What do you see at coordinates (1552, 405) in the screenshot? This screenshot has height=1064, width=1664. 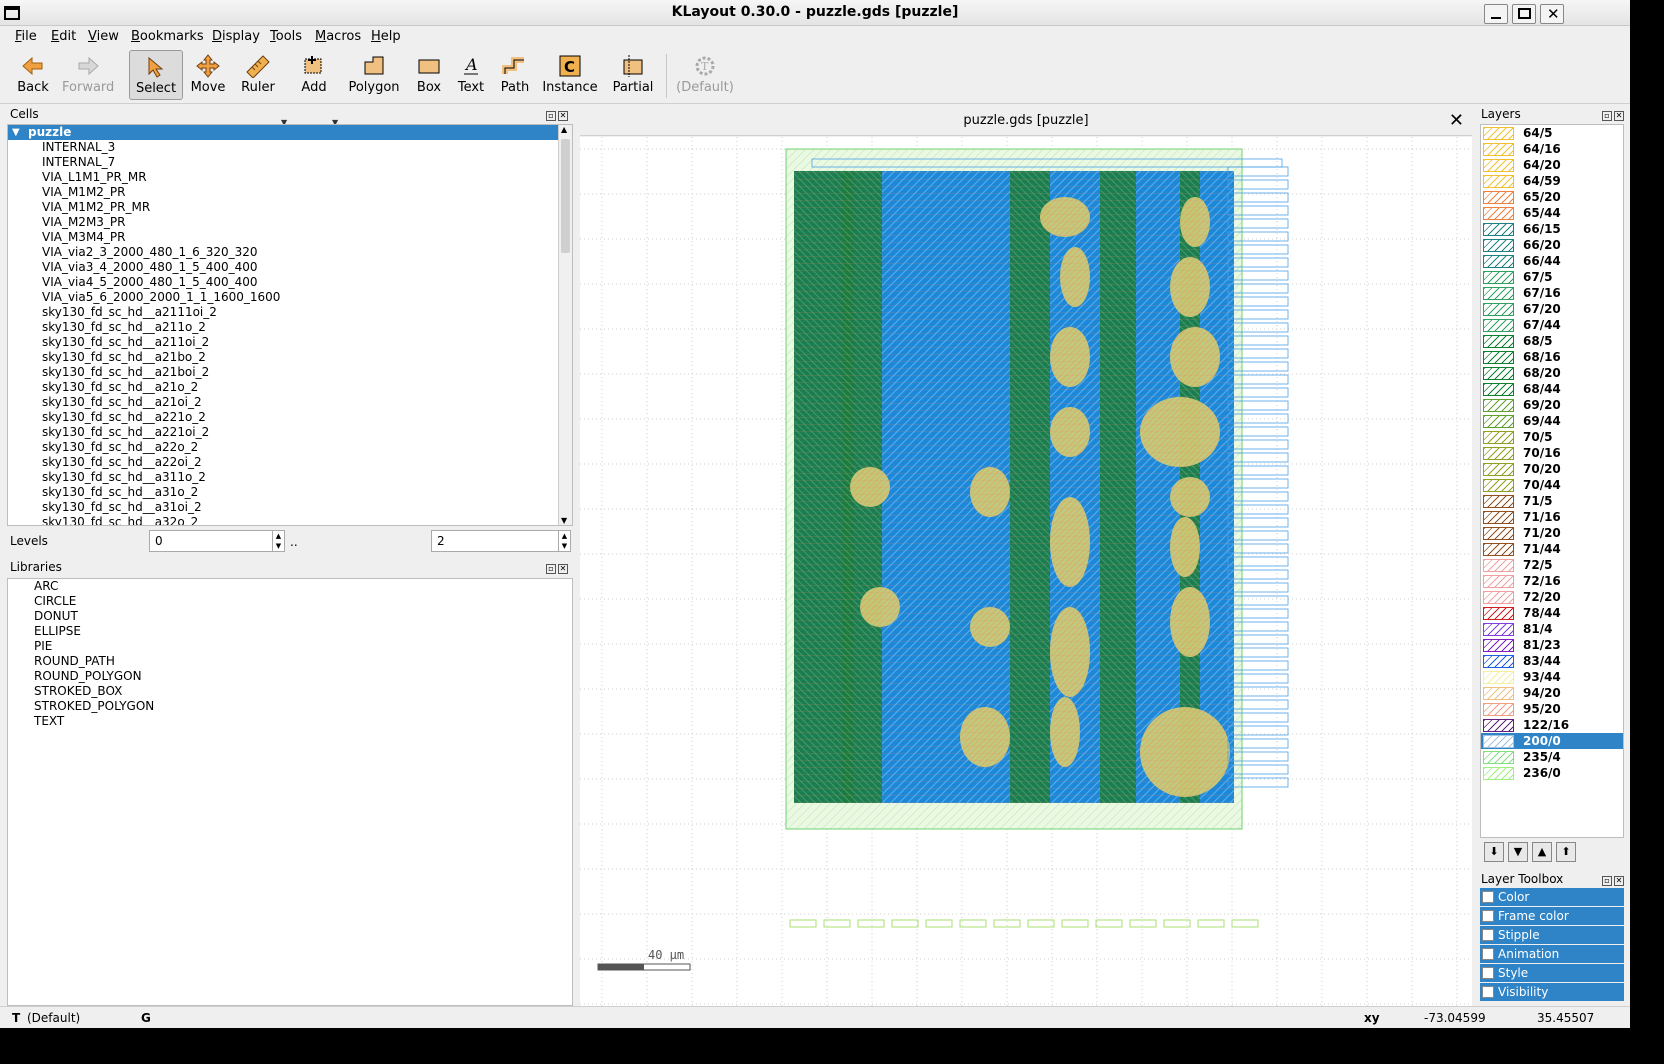 I see `layer-row: 69/20` at bounding box center [1552, 405].